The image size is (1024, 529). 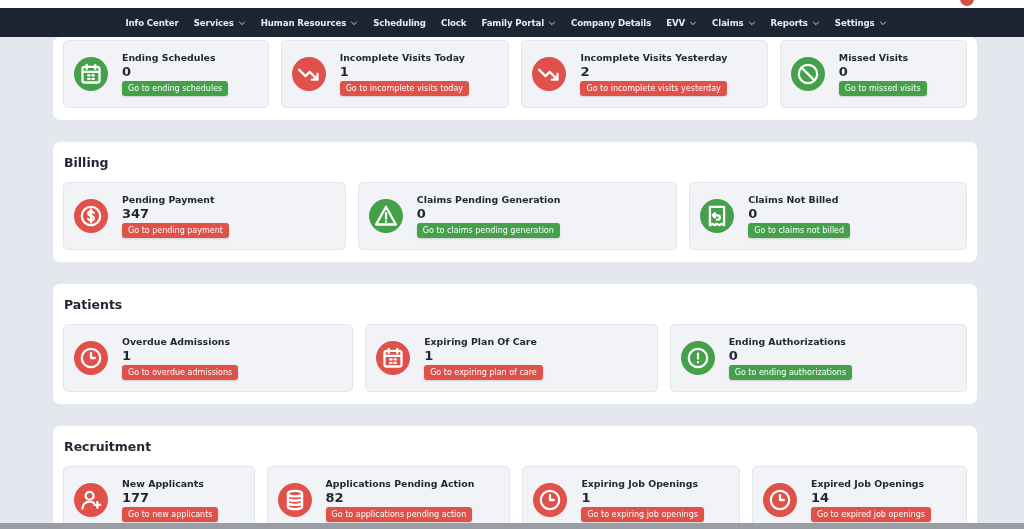 I want to click on nav-link: Human Resources, so click(x=309, y=22).